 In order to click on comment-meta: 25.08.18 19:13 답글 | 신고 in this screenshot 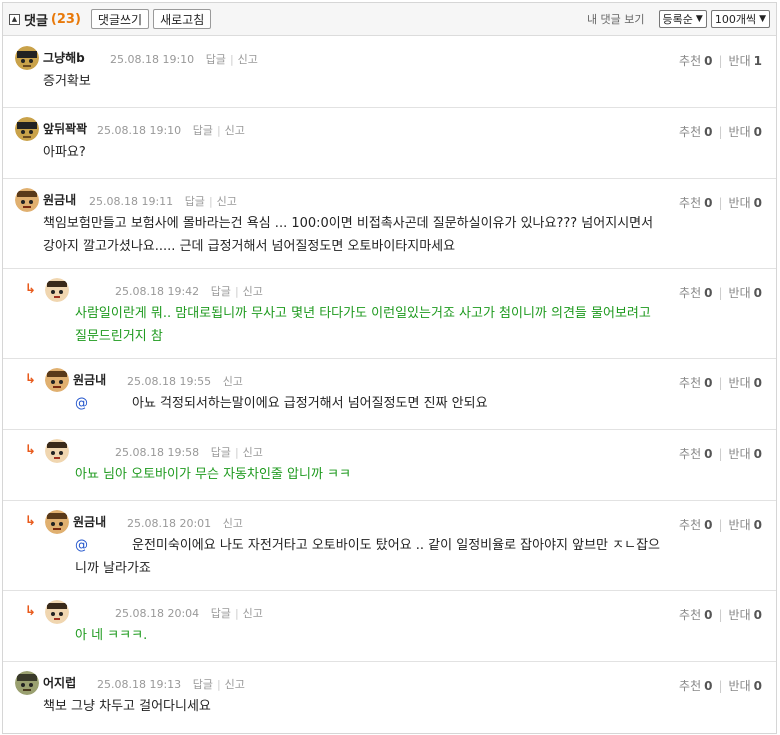, I will do `click(171, 684)`.